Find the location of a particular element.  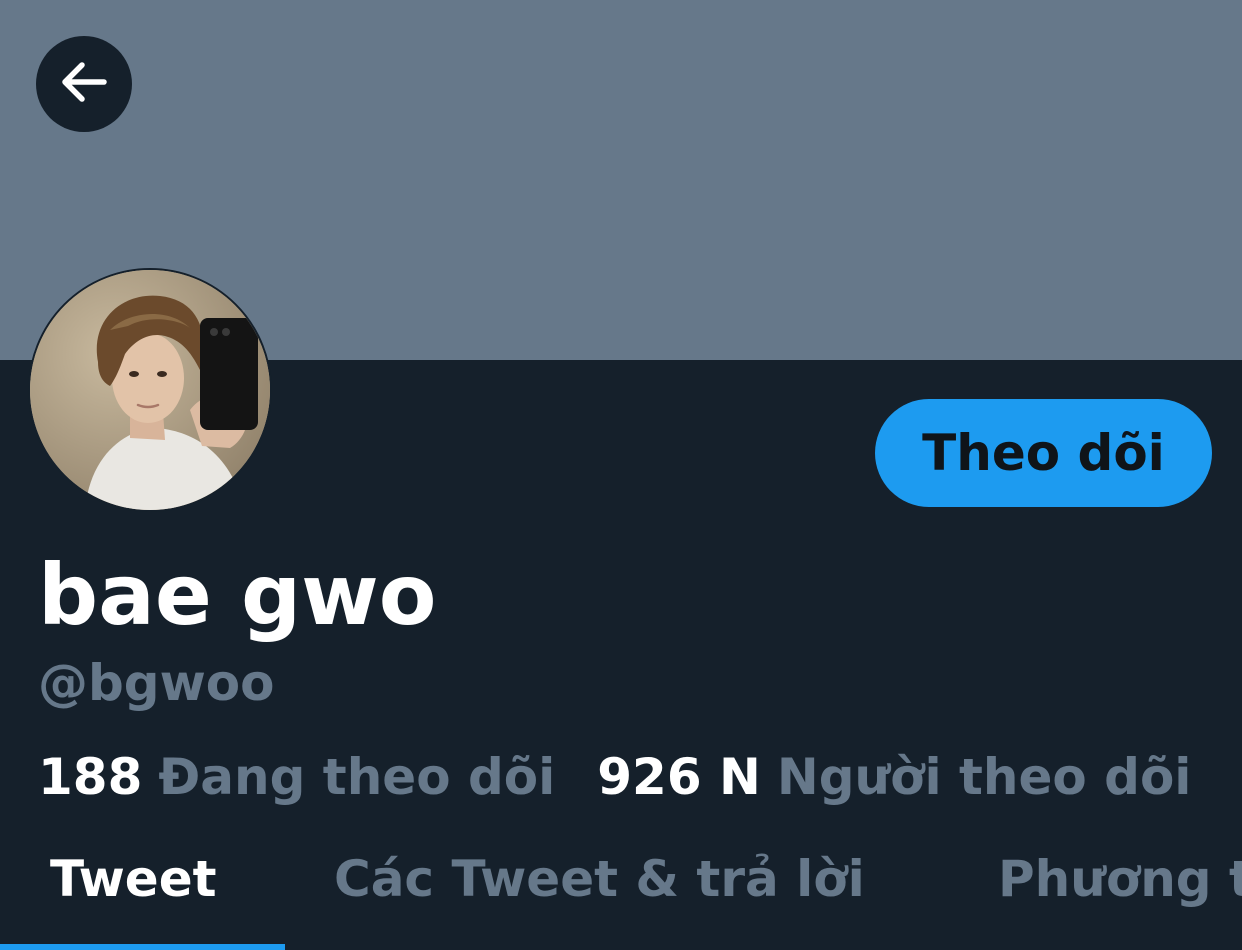

followers-link: 926 N Người theo dõi is located at coordinates (894, 777).